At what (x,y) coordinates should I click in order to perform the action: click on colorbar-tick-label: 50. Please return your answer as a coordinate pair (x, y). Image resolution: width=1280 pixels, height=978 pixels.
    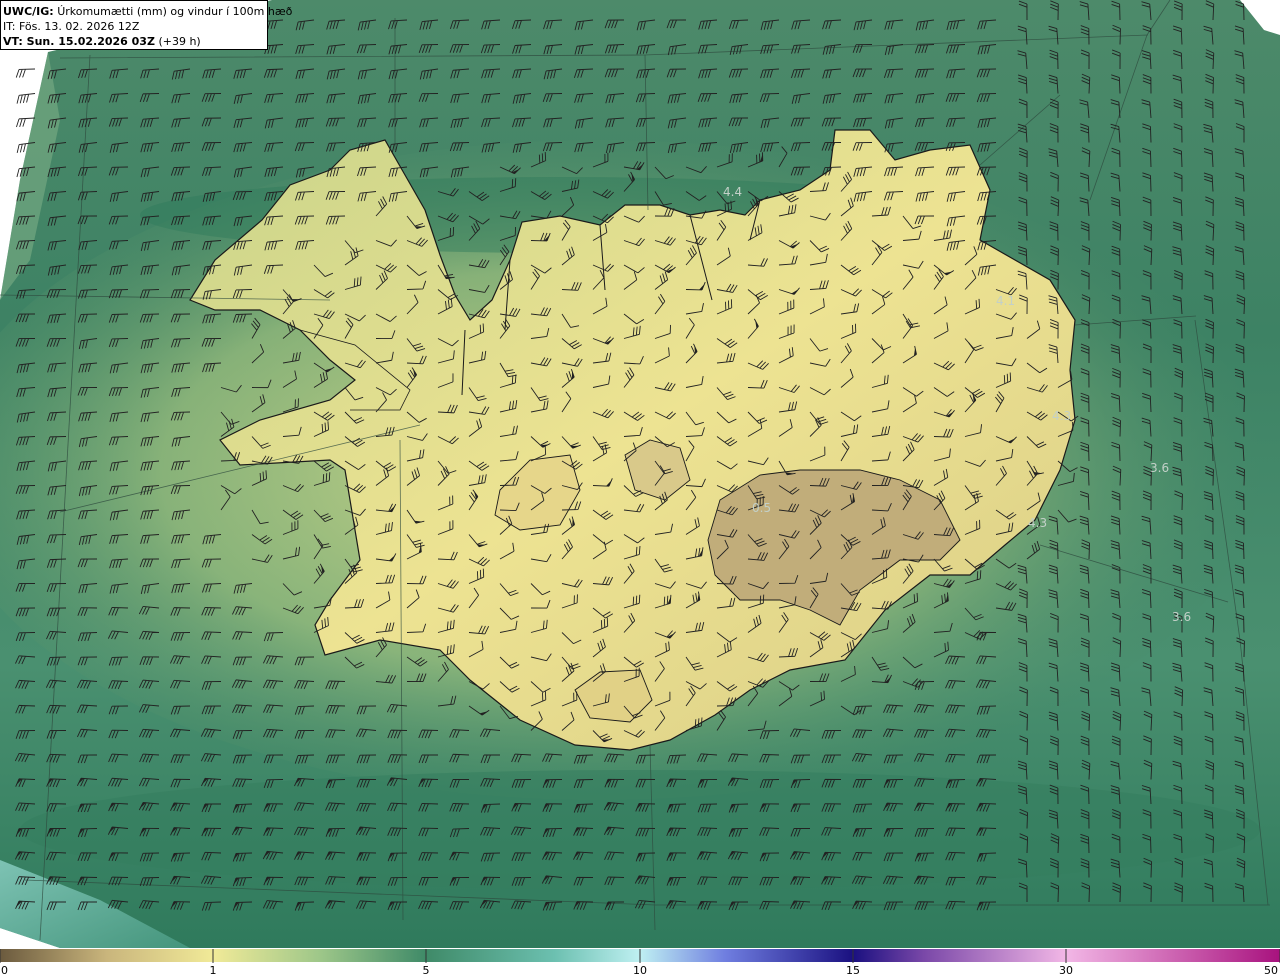
    Looking at the image, I should click on (1271, 970).